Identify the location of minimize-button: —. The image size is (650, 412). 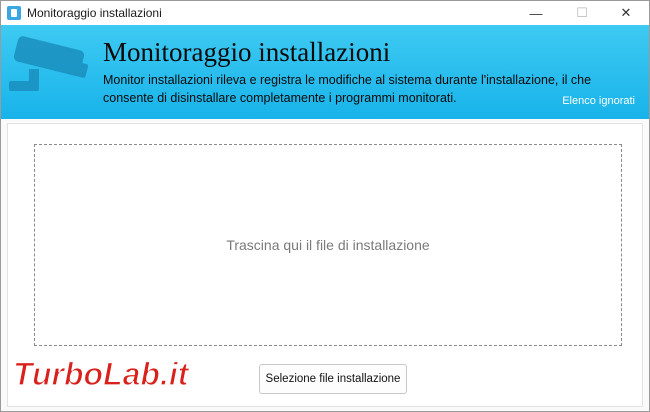
(536, 13).